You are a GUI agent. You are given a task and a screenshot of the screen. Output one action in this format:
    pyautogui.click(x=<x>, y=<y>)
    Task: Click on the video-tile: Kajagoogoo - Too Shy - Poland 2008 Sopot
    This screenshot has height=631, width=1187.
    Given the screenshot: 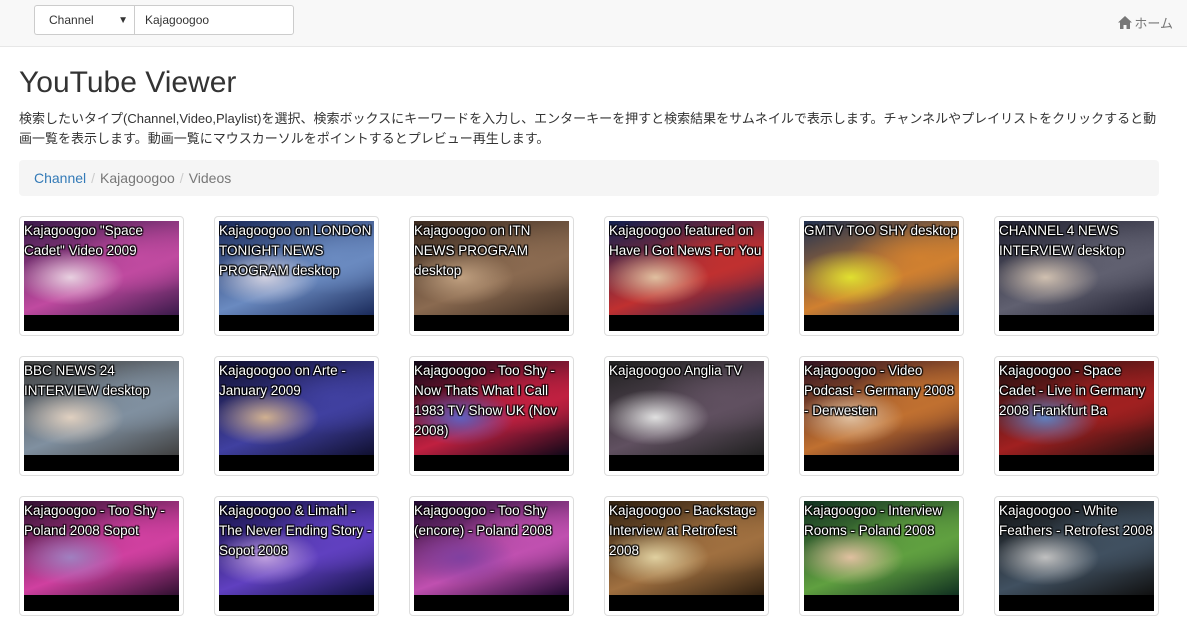 What is the action you would take?
    pyautogui.click(x=101, y=556)
    